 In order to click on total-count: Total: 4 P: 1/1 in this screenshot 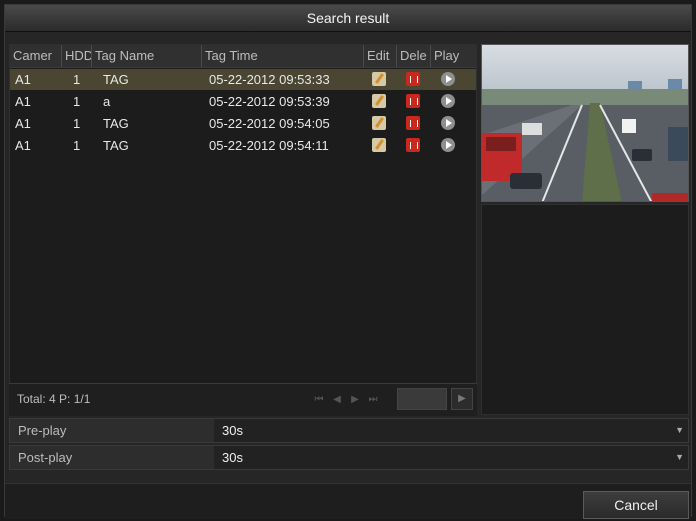, I will do `click(54, 399)`.